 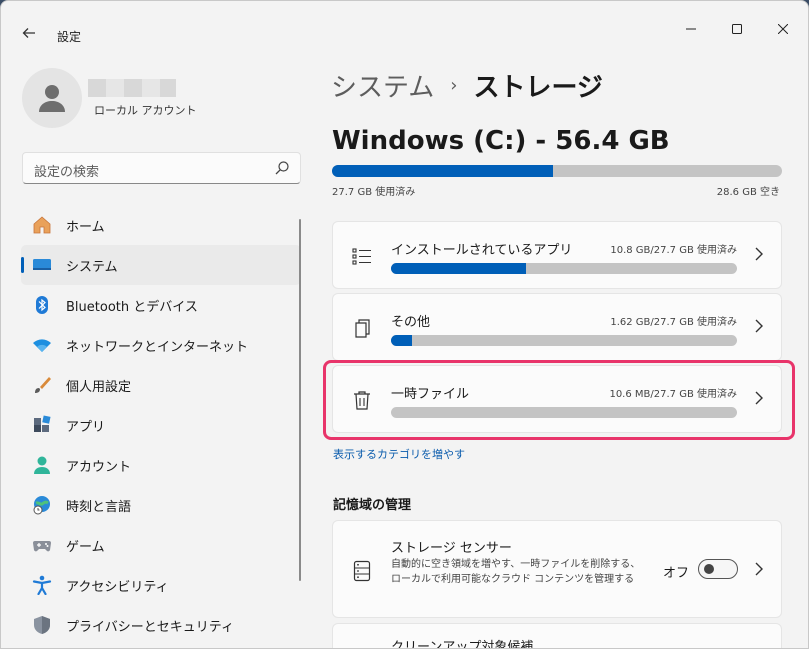 What do you see at coordinates (482, 250) in the screenshot?
I see `category-title: インストールされているアプリ` at bounding box center [482, 250].